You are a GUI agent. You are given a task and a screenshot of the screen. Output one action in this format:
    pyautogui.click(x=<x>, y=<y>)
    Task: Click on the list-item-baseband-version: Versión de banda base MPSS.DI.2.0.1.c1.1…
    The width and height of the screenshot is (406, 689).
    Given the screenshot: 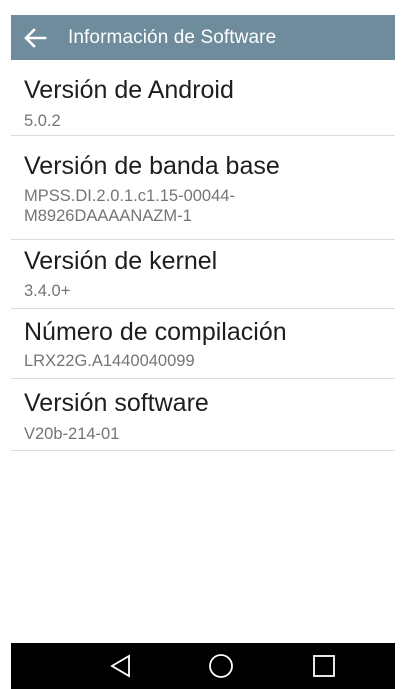 What is the action you would take?
    pyautogui.click(x=203, y=188)
    